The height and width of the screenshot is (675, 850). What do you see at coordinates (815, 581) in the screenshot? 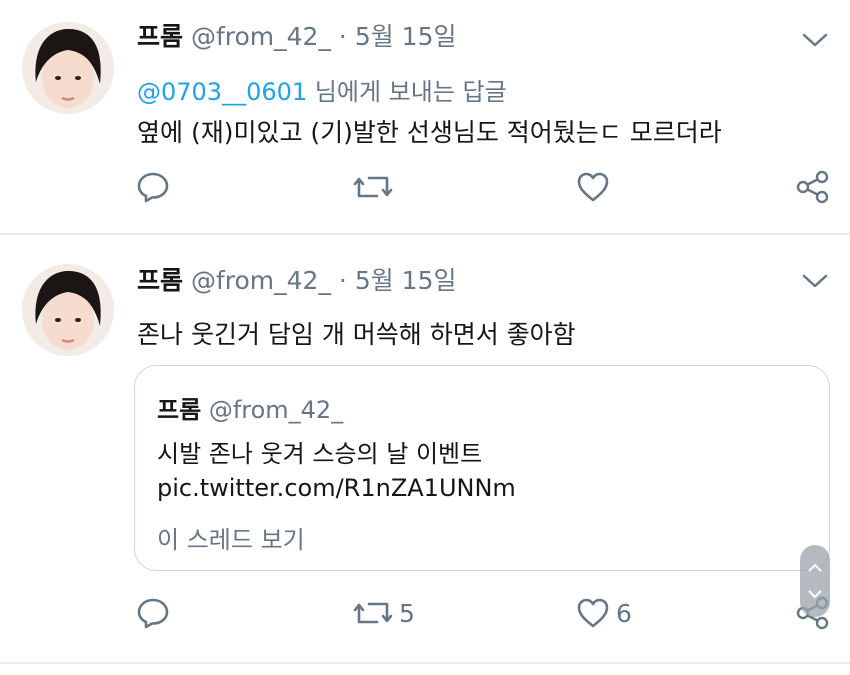
I see `scroll-handle` at bounding box center [815, 581].